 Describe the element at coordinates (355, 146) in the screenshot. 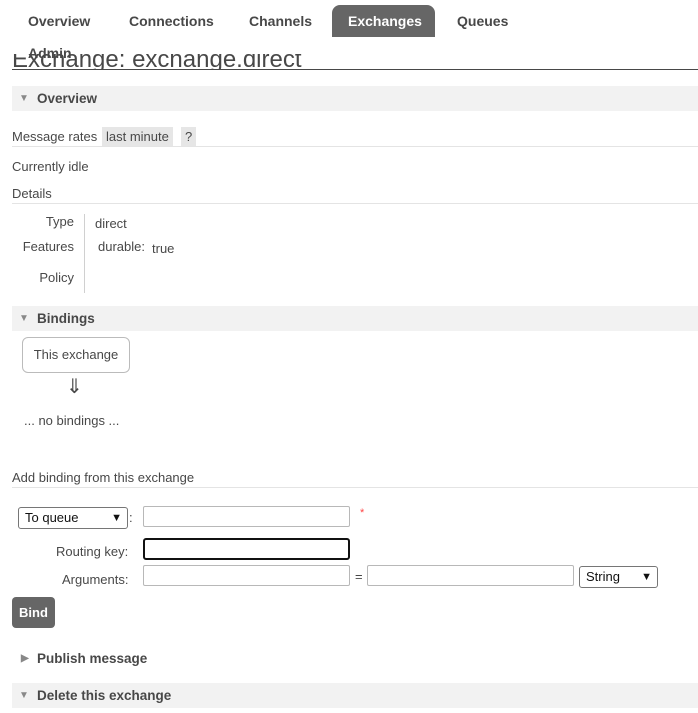

I see `message-rates-rule` at that location.